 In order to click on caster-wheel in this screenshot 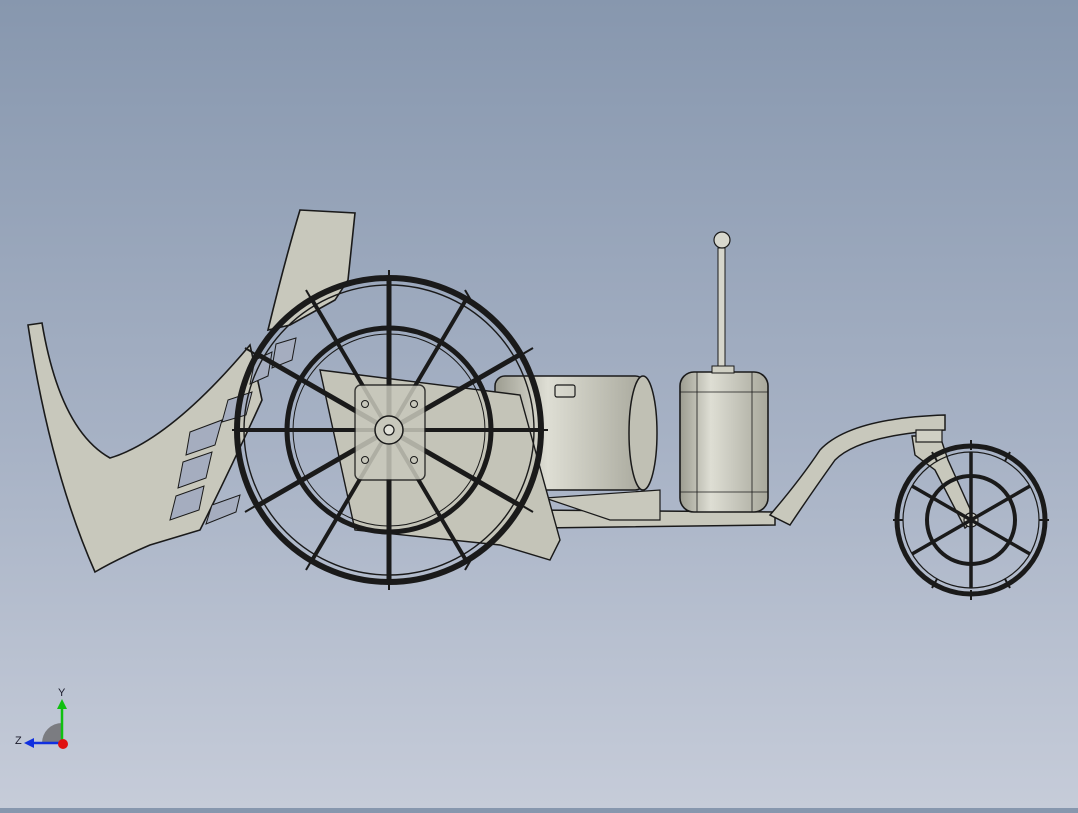, I will do `click(971, 520)`.